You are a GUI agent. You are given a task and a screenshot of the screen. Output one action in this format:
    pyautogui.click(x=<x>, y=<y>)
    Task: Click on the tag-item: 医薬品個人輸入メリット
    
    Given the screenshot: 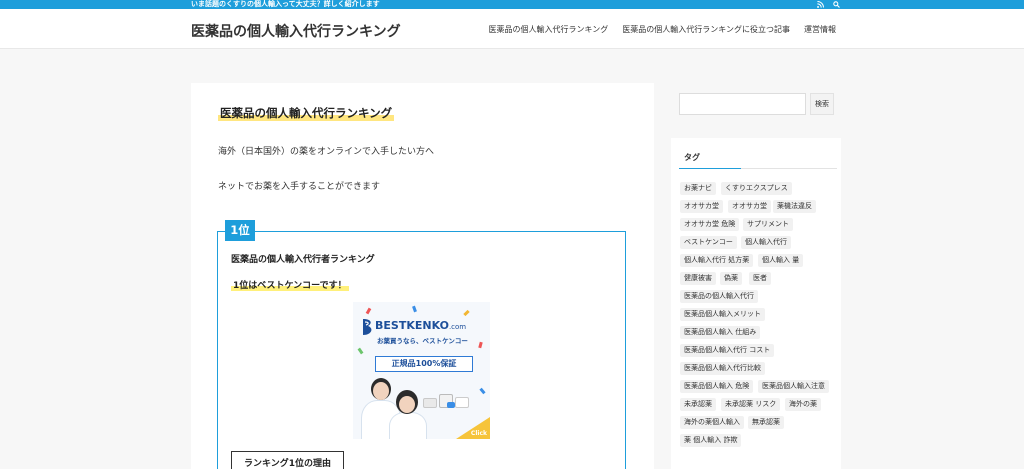 What is the action you would take?
    pyautogui.click(x=722, y=314)
    